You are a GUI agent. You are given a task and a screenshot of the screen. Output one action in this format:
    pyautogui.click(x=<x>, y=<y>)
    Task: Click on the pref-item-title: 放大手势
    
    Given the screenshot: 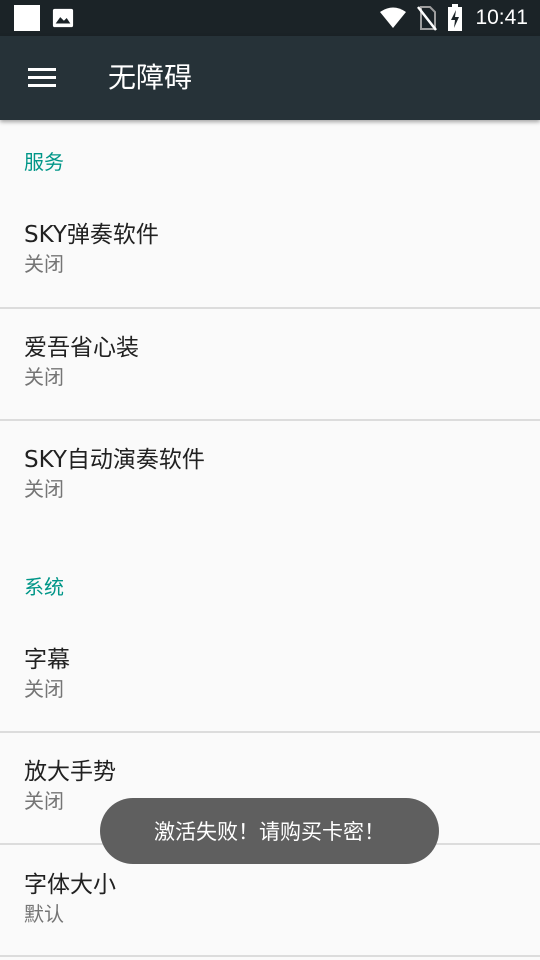 What is the action you would take?
    pyautogui.click(x=70, y=772)
    